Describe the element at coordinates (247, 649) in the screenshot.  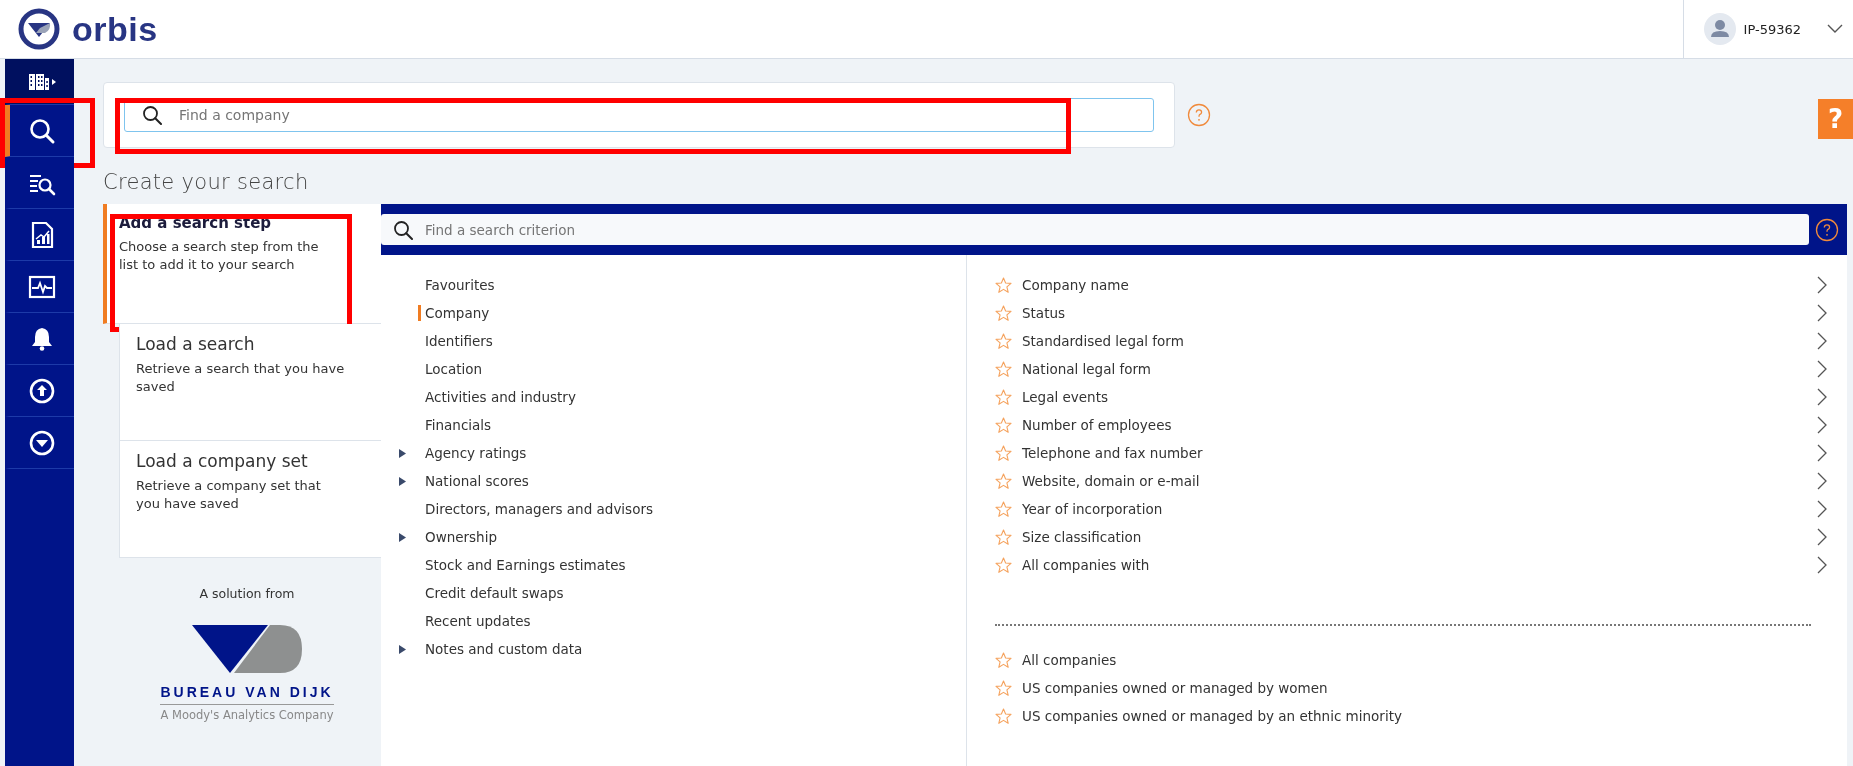
I see `brand-logo-icon` at that location.